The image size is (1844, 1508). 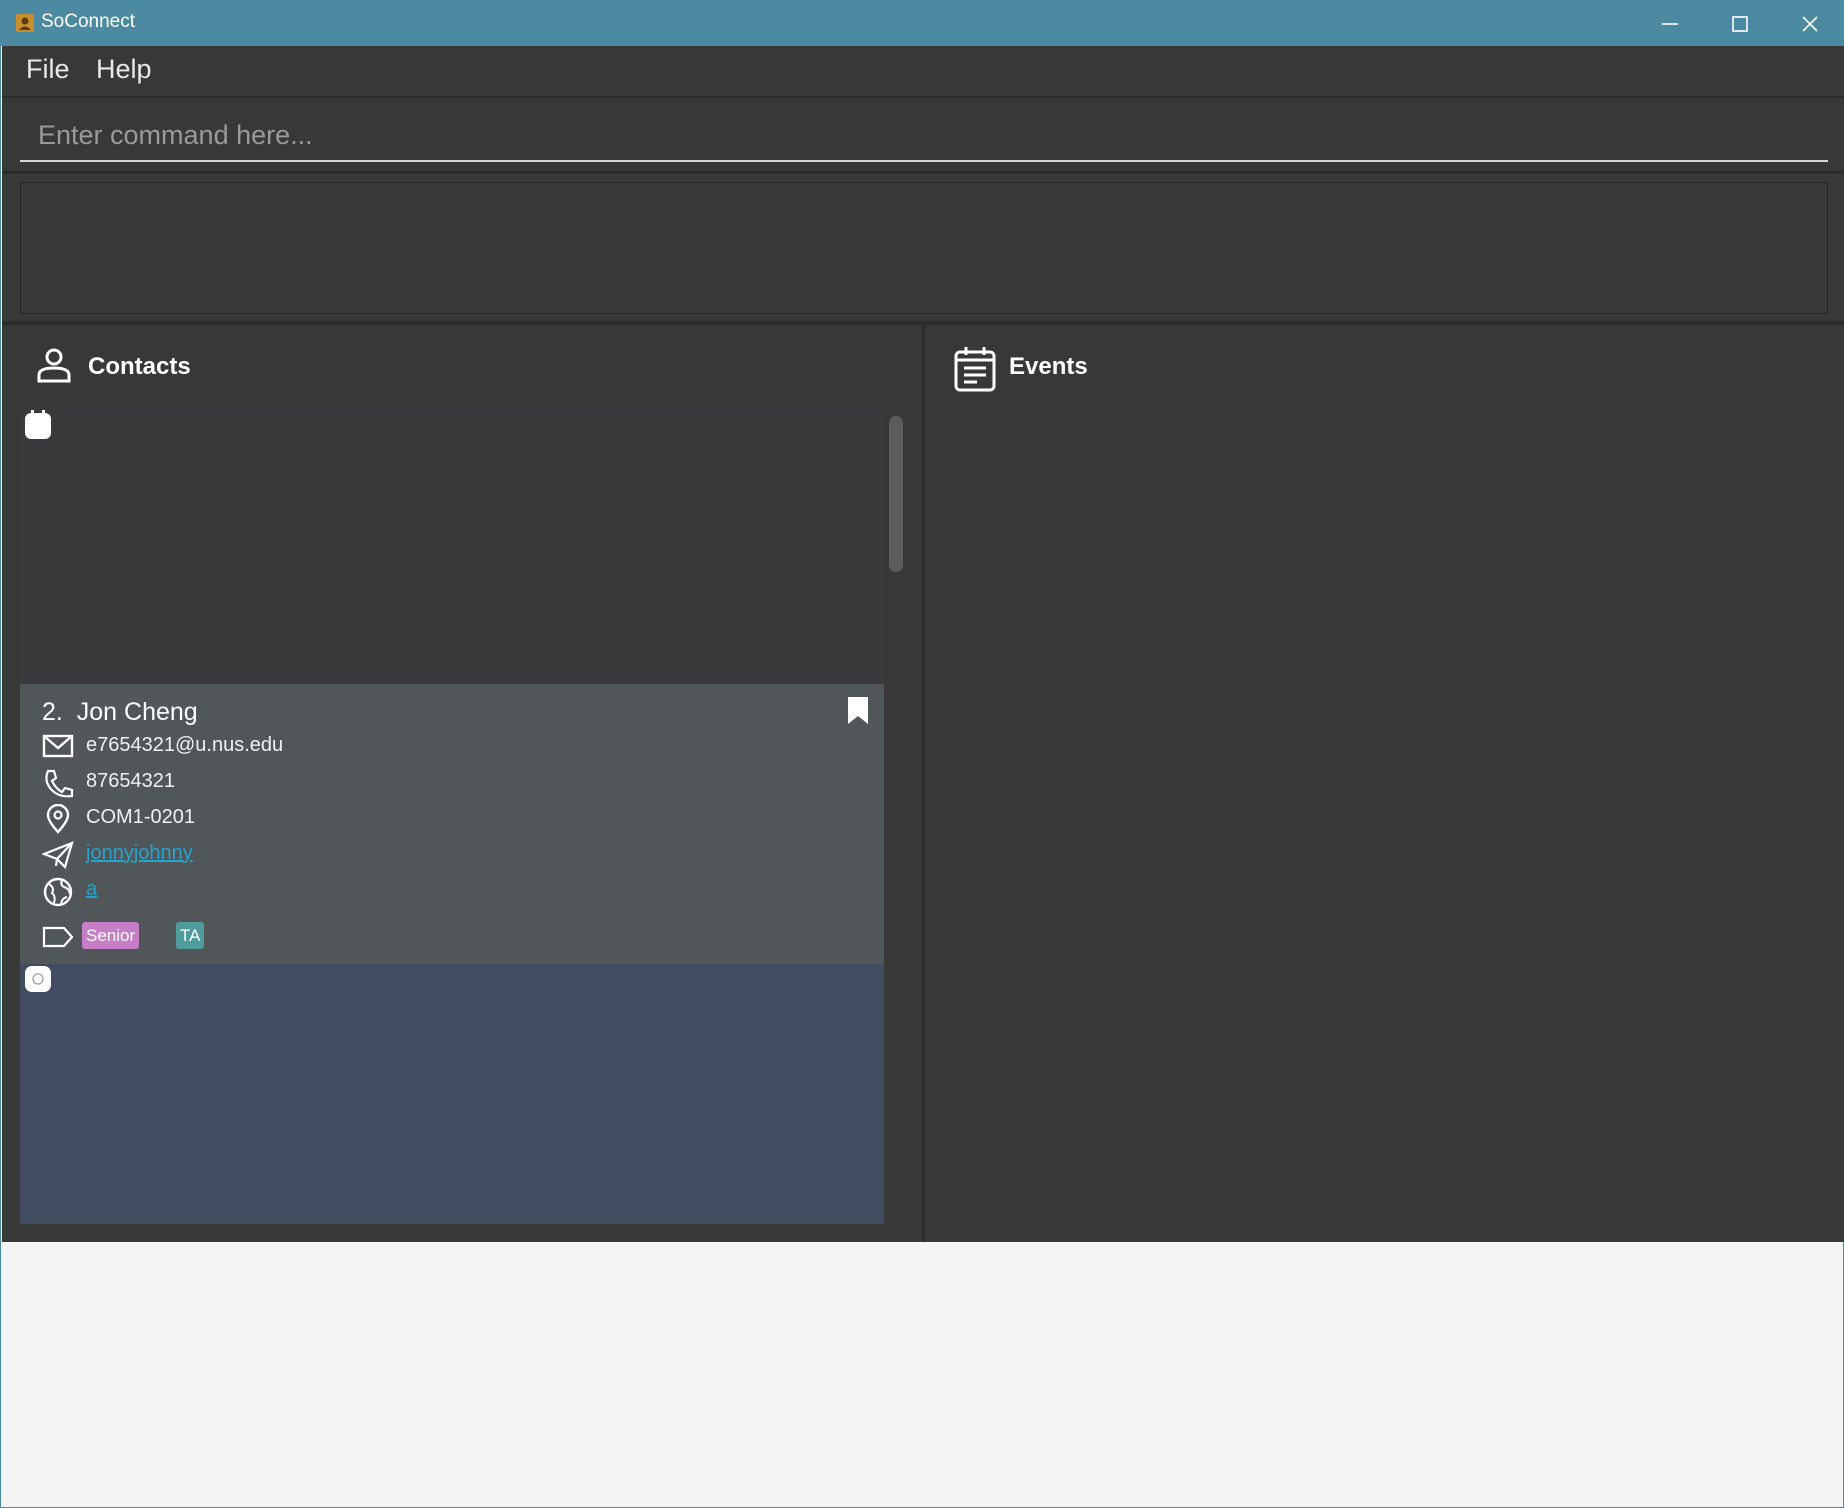 What do you see at coordinates (896, 494) in the screenshot?
I see `contacts-scrollbar` at bounding box center [896, 494].